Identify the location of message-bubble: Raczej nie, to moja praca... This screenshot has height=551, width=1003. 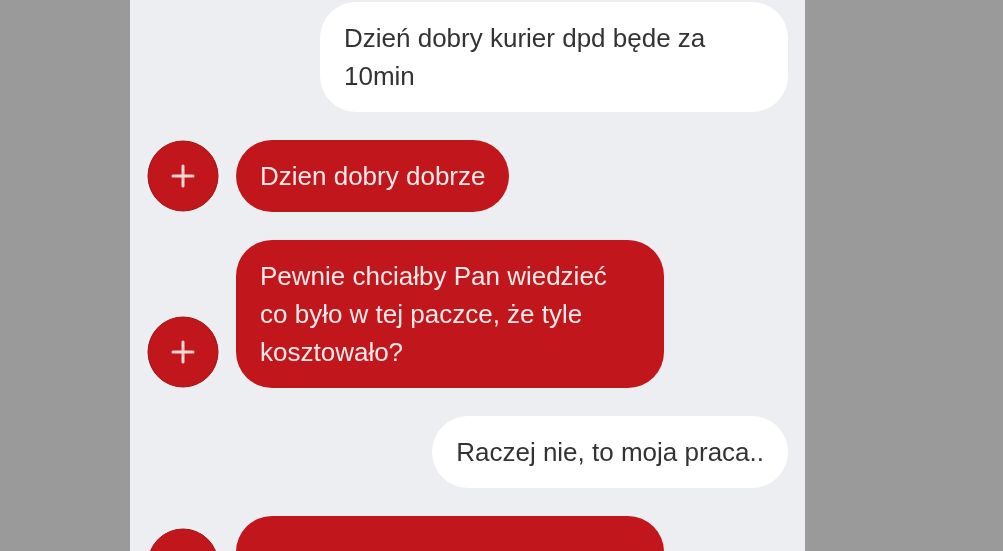
(610, 452).